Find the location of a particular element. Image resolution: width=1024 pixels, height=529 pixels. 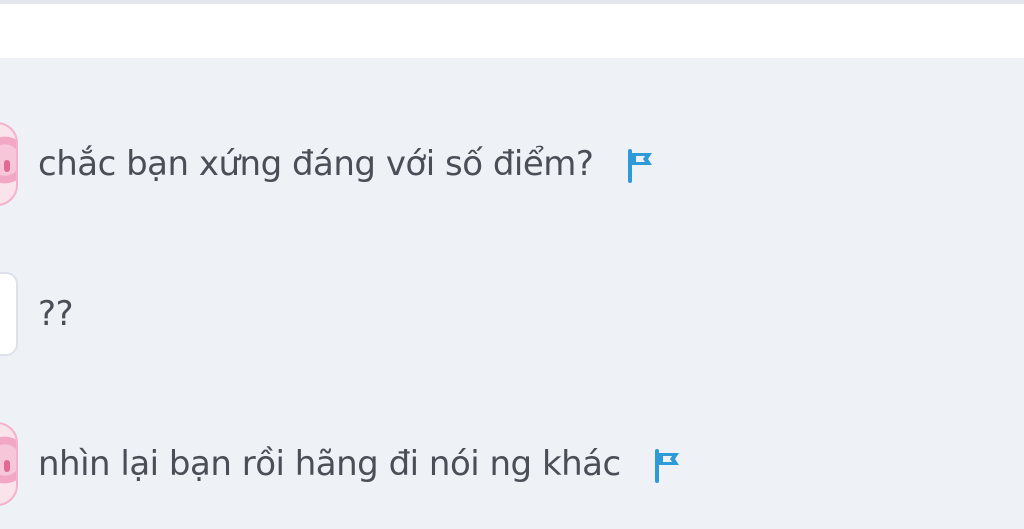

comment-text: chắc bạn xứng đáng với số điểm? is located at coordinates (316, 164).